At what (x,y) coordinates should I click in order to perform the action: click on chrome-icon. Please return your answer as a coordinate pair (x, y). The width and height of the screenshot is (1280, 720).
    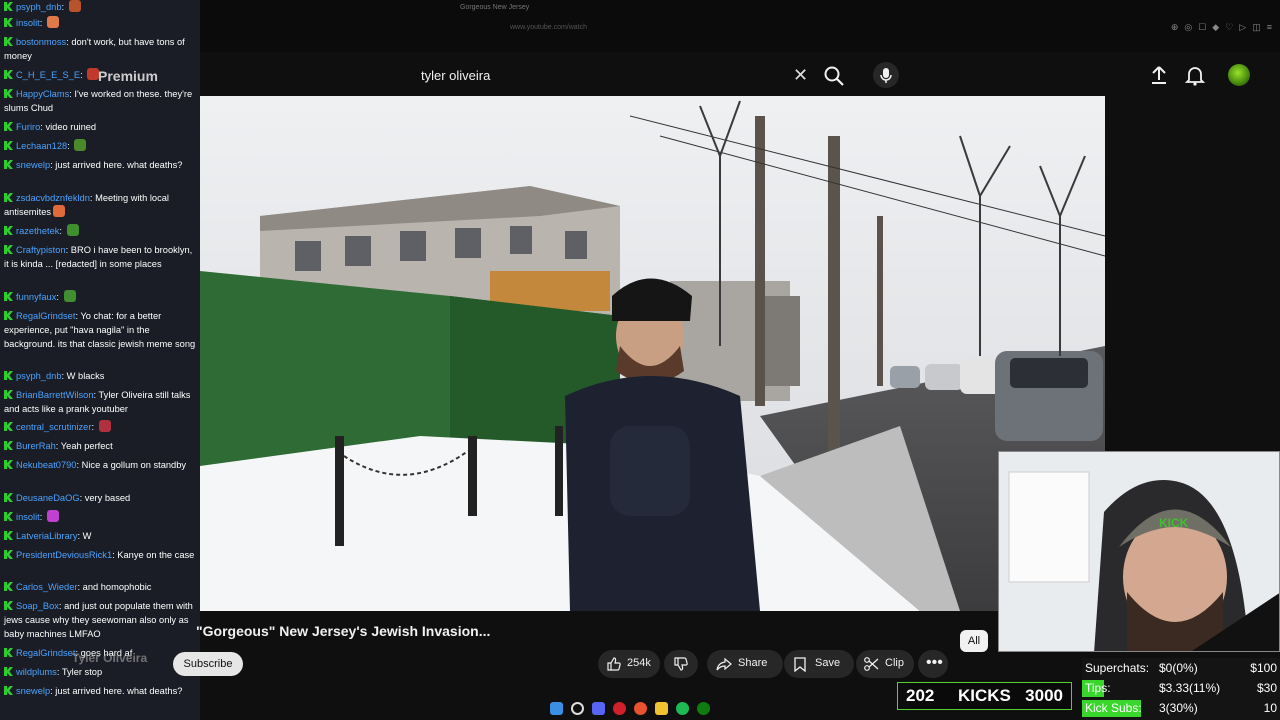
    Looking at the image, I should click on (640, 708).